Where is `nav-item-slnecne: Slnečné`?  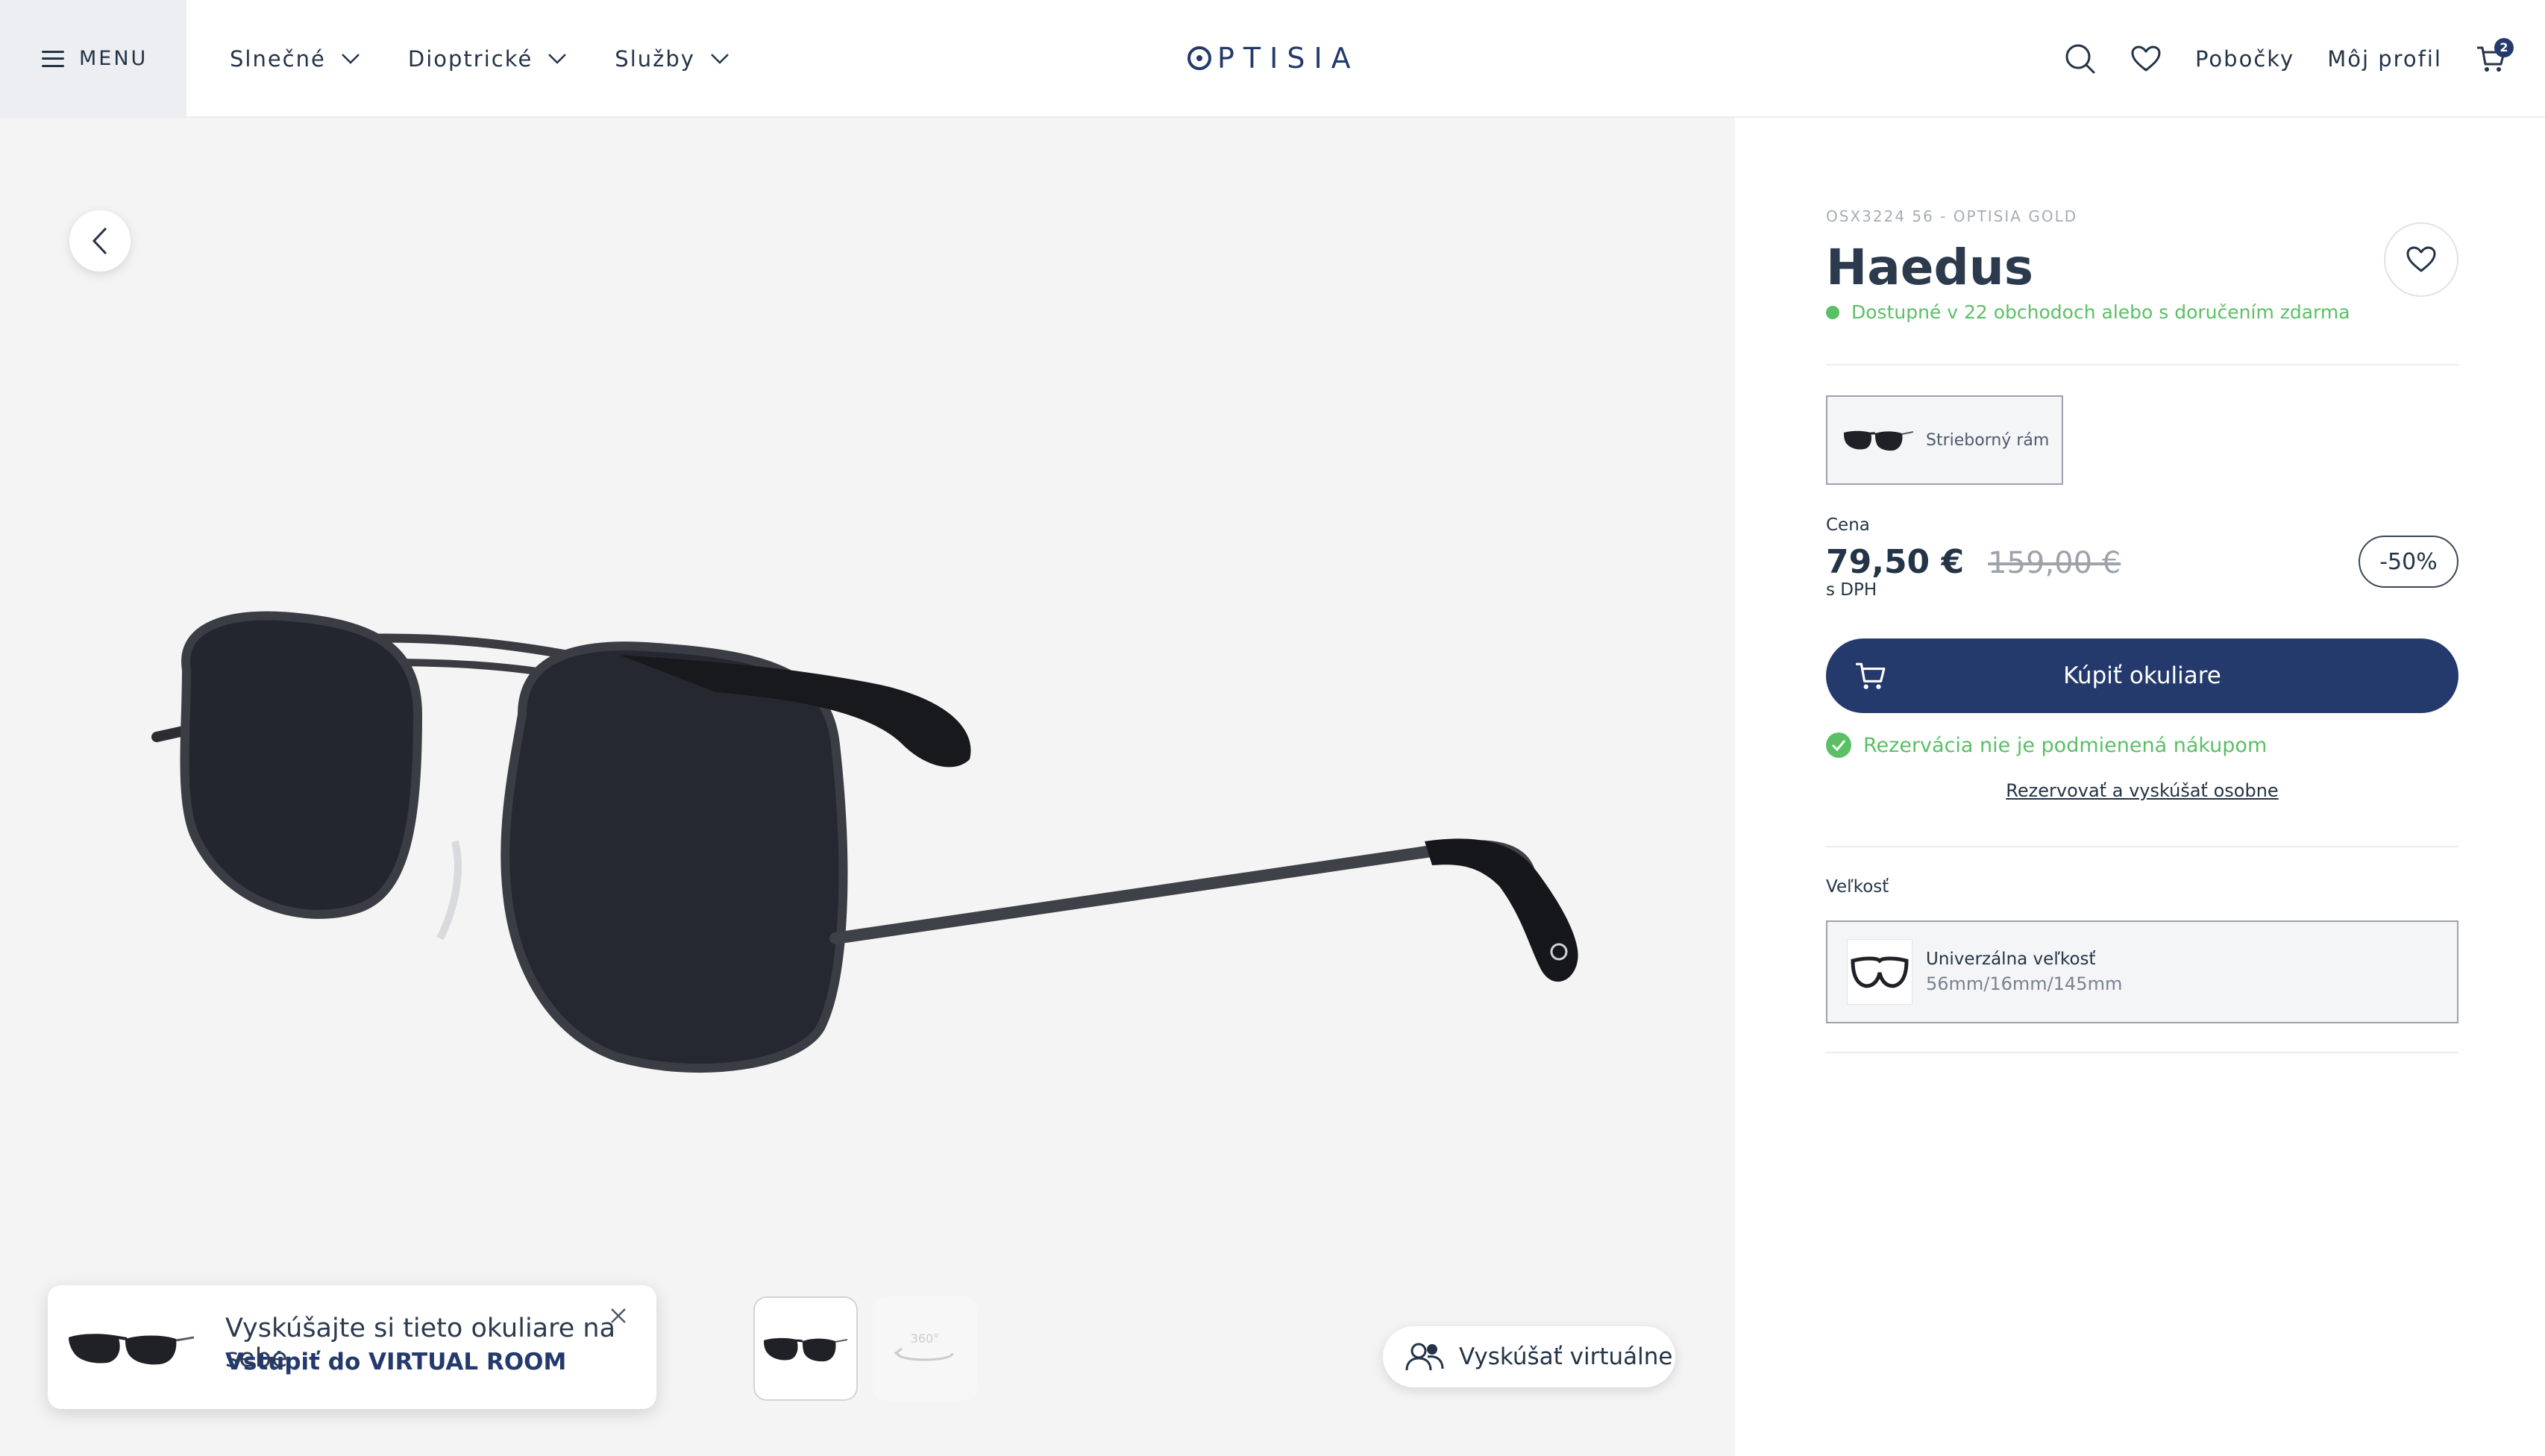
nav-item-slnecne: Slnečné is located at coordinates (295, 59).